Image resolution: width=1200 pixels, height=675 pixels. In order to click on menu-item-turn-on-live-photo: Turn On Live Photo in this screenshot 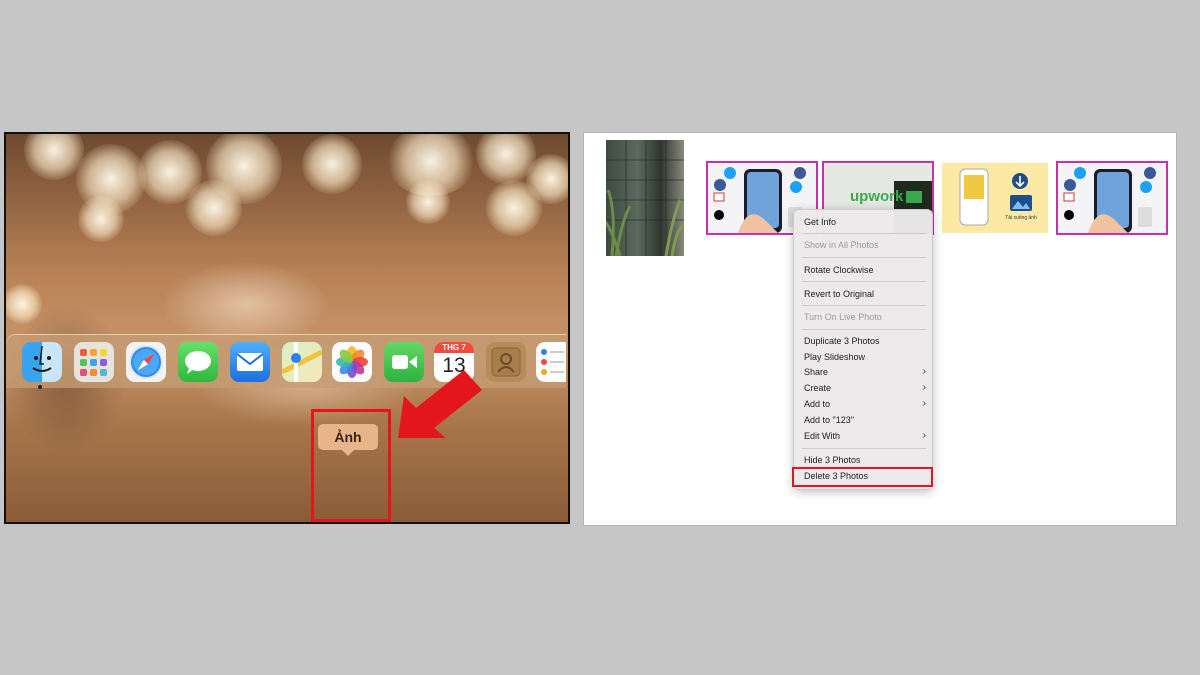, I will do `click(865, 317)`.